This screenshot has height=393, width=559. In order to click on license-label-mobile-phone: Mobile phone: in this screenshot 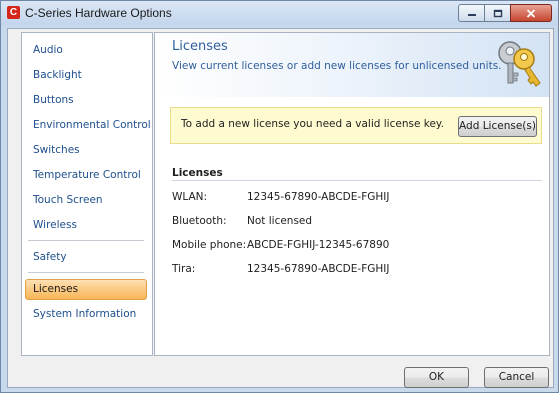, I will do `click(209, 245)`.